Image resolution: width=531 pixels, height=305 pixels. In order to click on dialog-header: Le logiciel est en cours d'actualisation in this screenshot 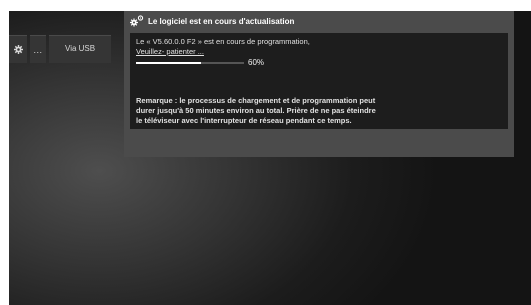, I will do `click(212, 21)`.